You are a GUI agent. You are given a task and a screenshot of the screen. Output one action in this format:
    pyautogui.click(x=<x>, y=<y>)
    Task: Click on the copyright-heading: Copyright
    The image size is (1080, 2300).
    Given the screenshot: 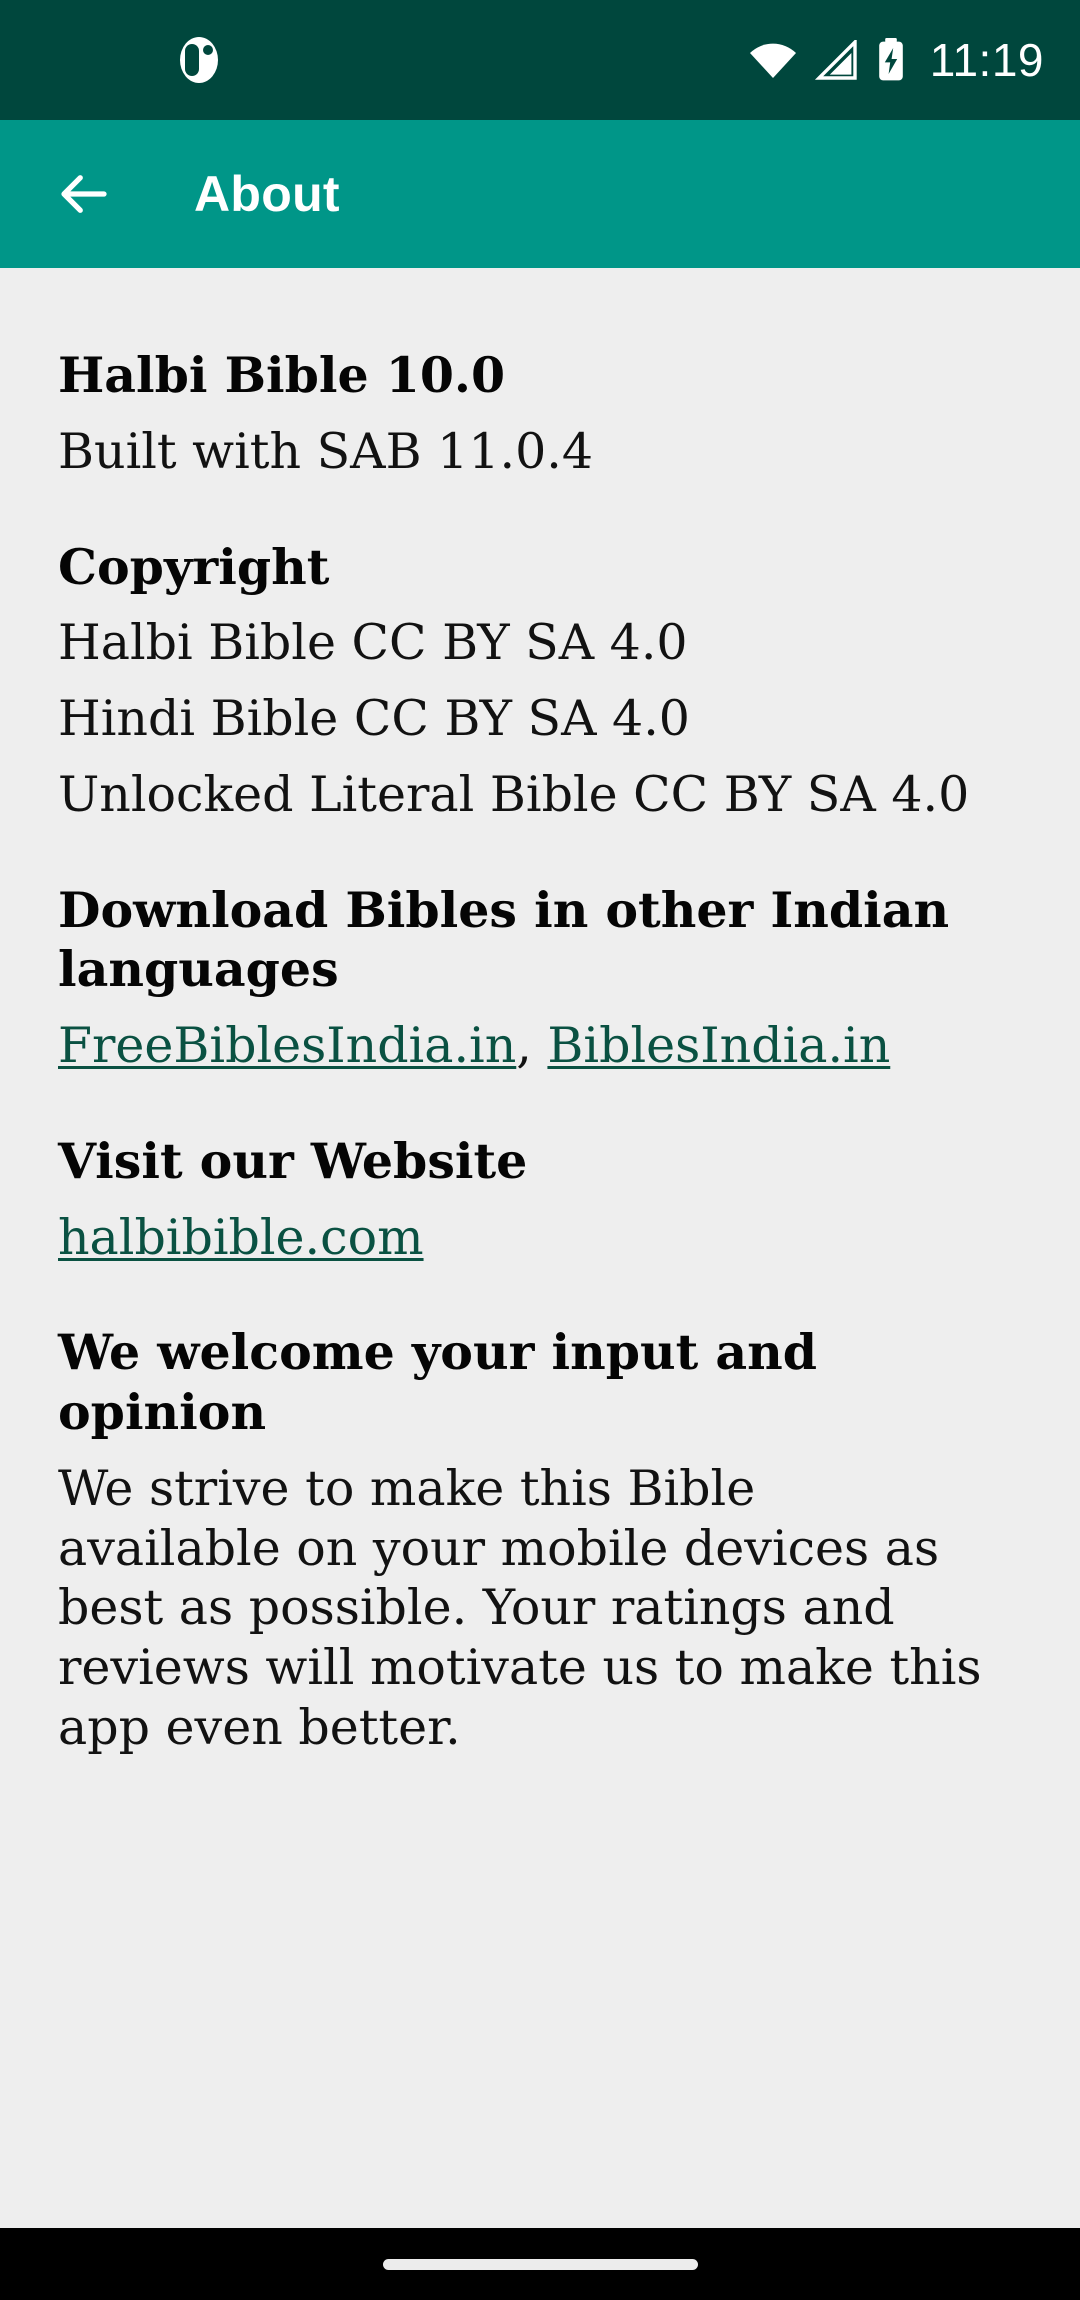 What is the action you would take?
    pyautogui.click(x=194, y=566)
    